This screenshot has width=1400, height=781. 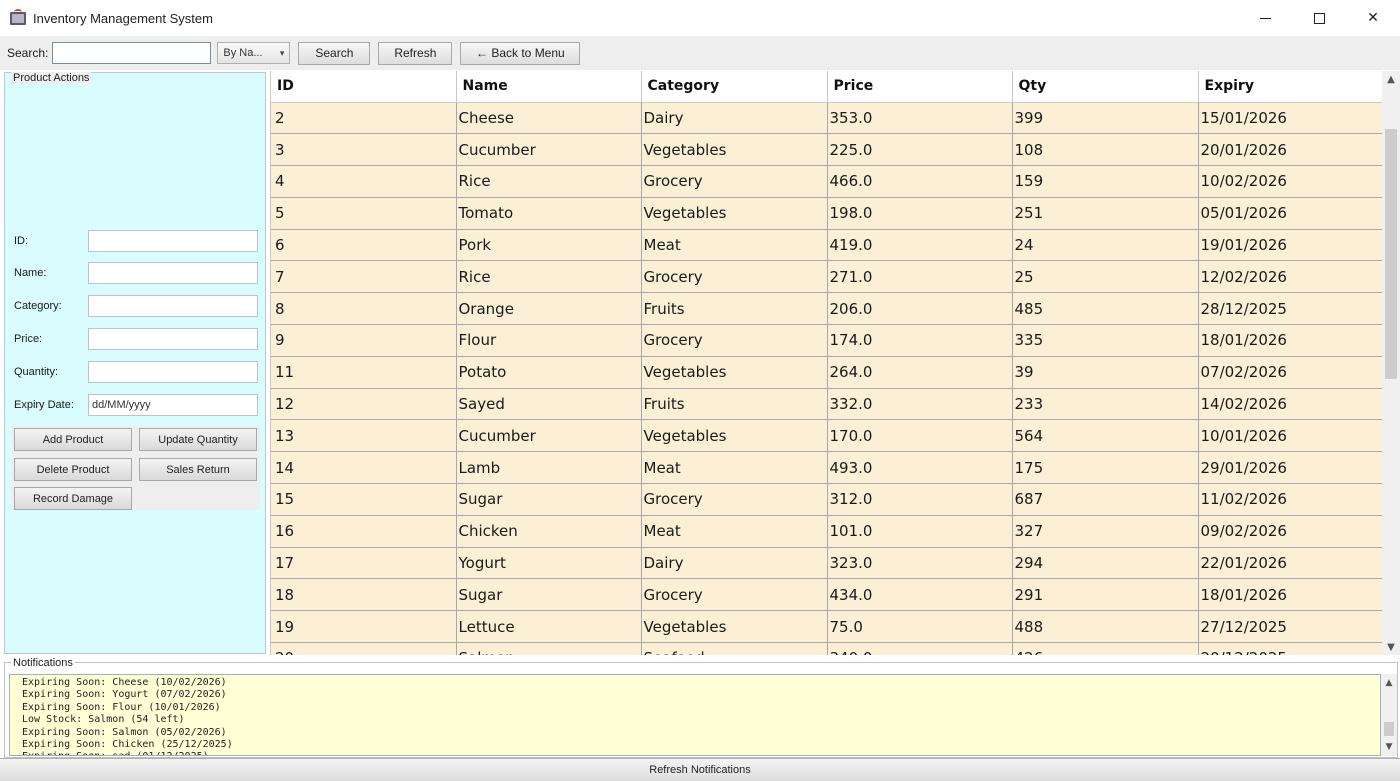 I want to click on cell-price: 419.0, so click(x=920, y=245).